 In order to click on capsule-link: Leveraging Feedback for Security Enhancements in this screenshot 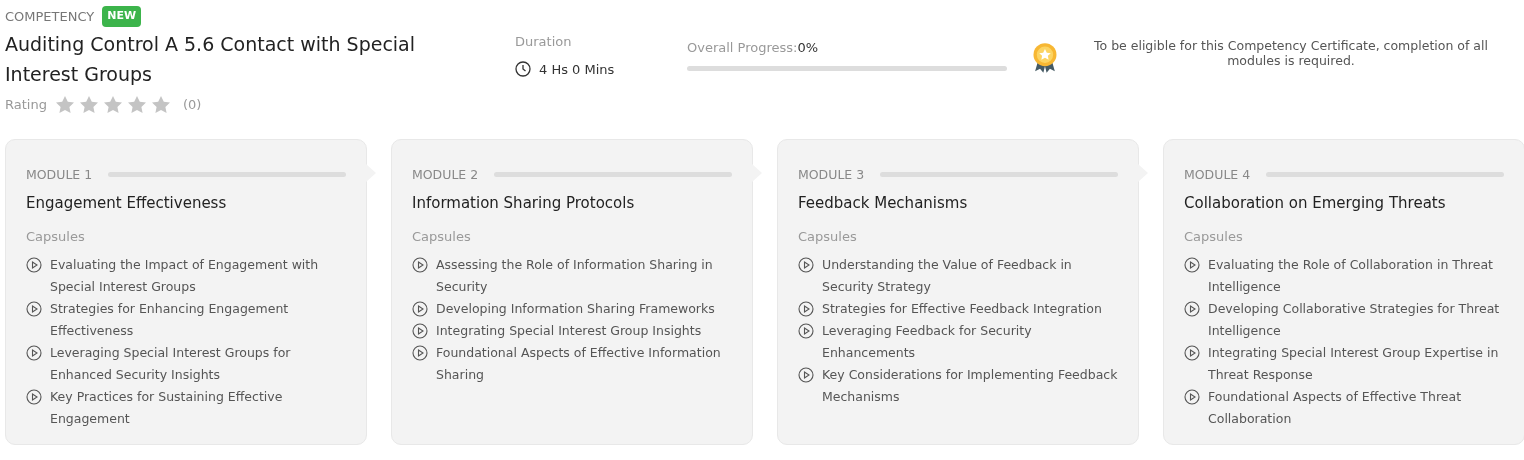, I will do `click(970, 342)`.